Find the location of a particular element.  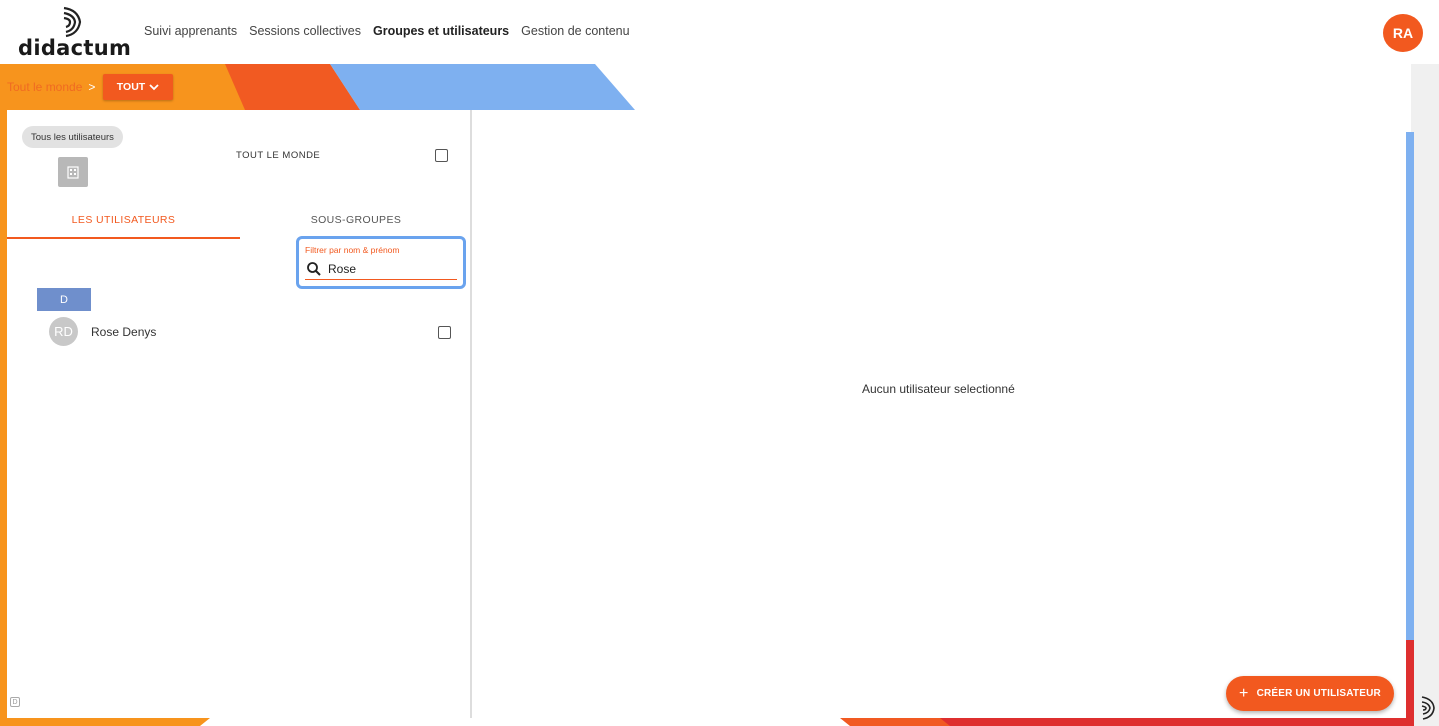

profile-avatar: RA is located at coordinates (1403, 33).